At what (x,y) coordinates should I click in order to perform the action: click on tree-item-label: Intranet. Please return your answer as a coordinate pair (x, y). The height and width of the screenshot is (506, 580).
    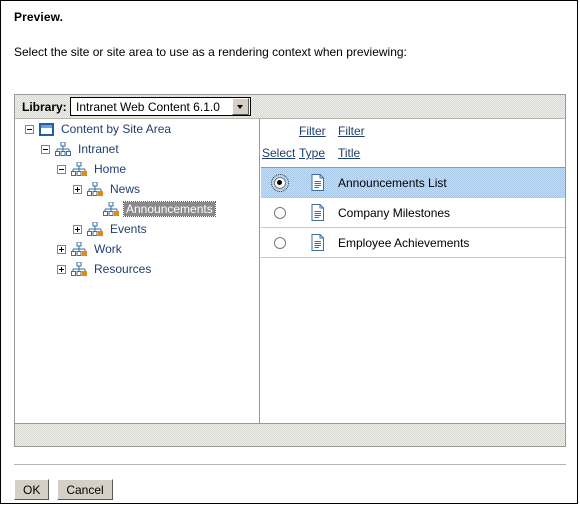
    Looking at the image, I should click on (98, 149).